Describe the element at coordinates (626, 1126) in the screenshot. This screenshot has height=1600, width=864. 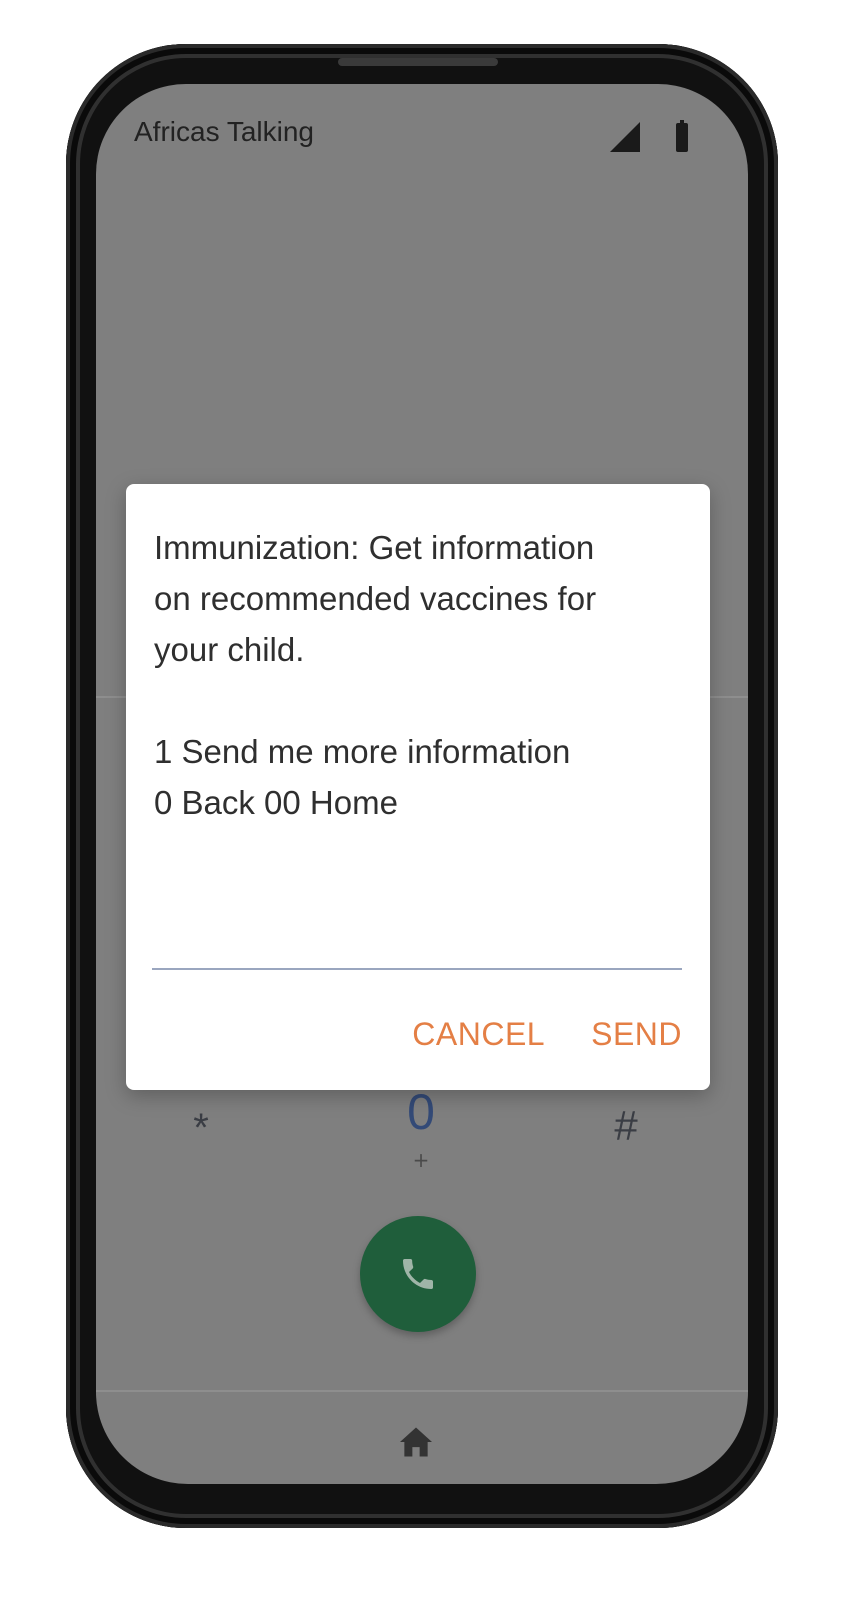
I see `key-hash: #` at that location.